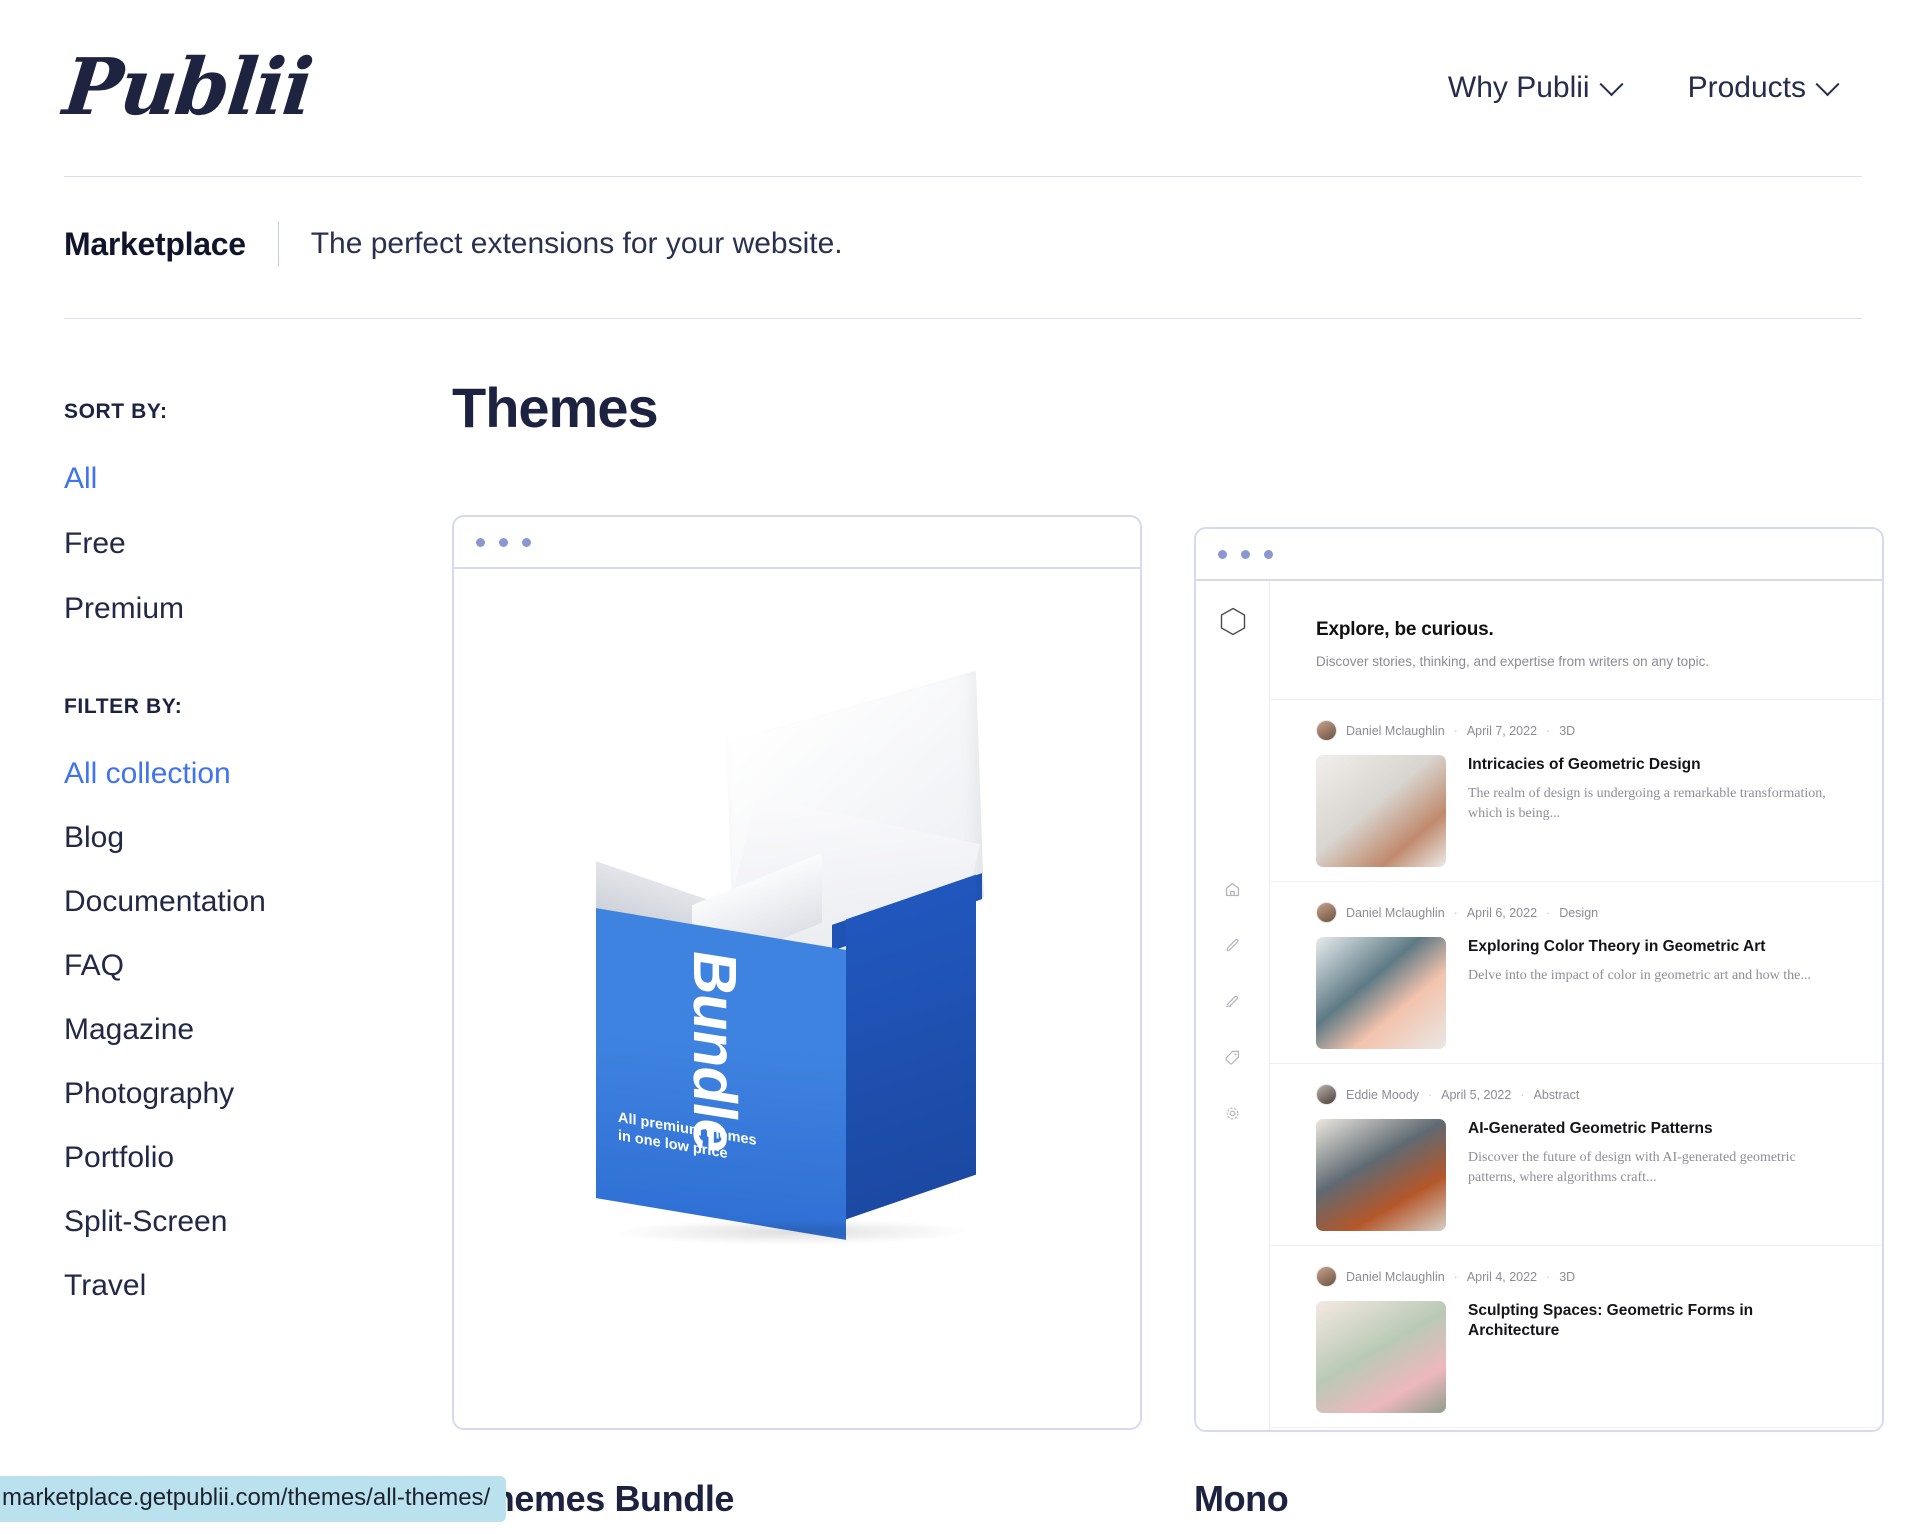  Describe the element at coordinates (147, 791) in the screenshot. I see `filter-option-all-collection: All collection` at that location.